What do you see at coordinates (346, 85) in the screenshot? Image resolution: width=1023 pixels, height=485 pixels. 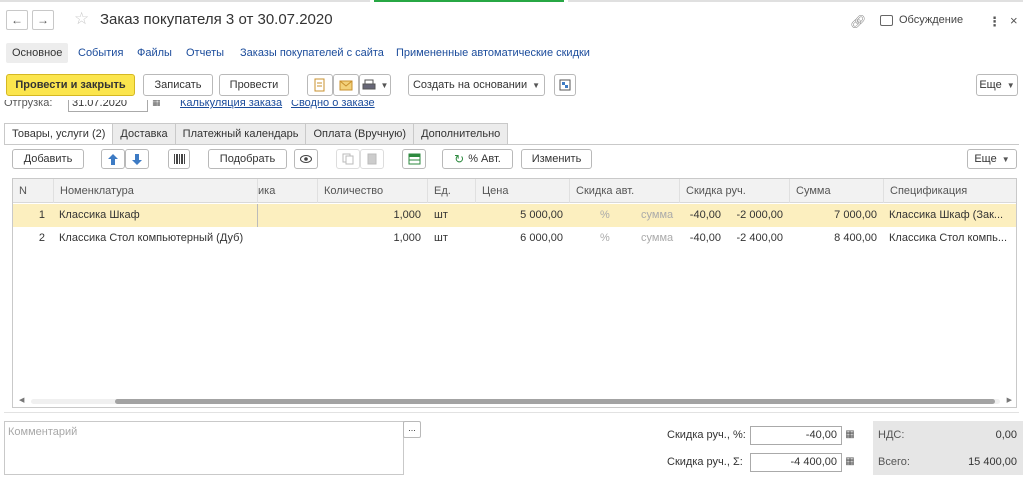 I see `mail-icon` at bounding box center [346, 85].